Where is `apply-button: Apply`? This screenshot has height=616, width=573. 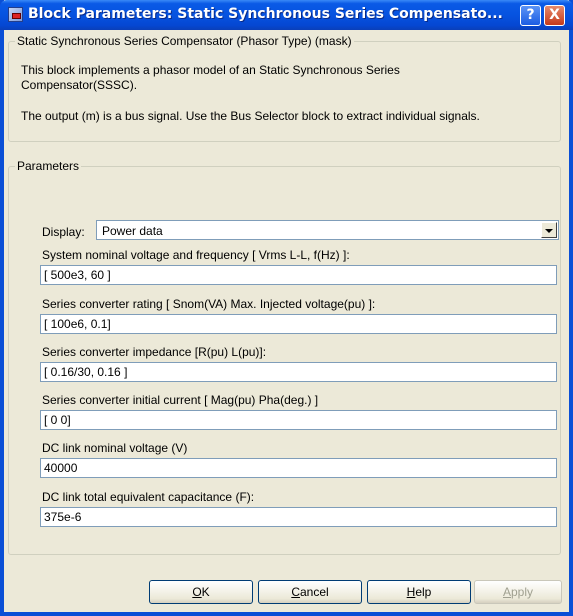 apply-button: Apply is located at coordinates (518, 592).